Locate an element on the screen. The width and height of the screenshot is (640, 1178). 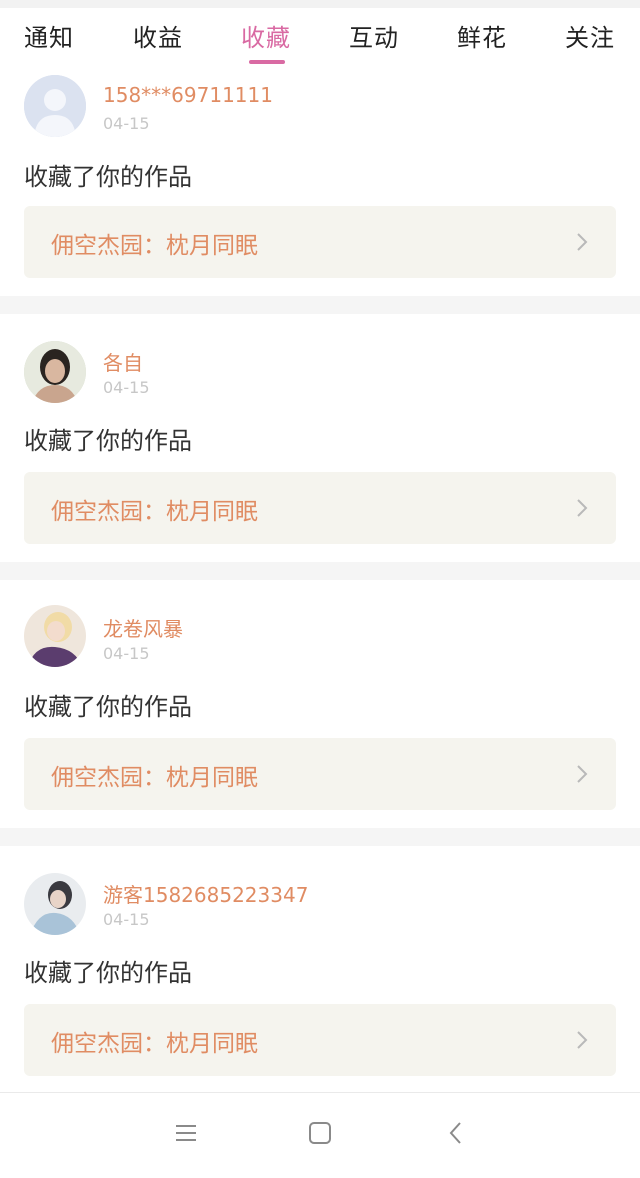
username: 龙卷风暴 is located at coordinates (143, 627).